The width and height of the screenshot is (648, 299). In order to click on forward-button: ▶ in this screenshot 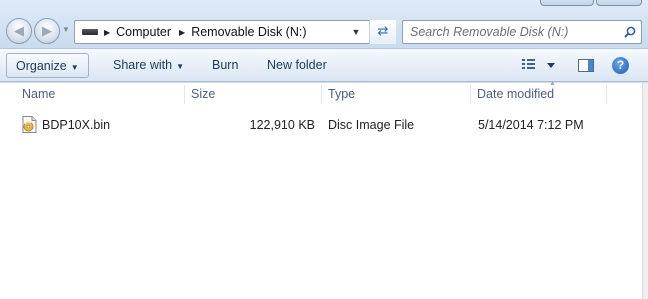, I will do `click(47, 31)`.